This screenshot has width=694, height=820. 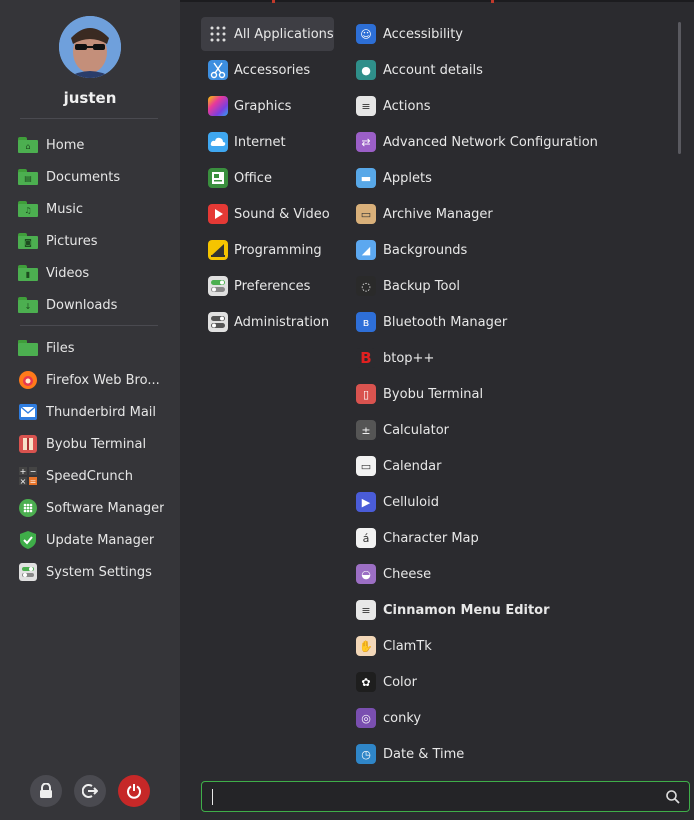 What do you see at coordinates (366, 646) in the screenshot?
I see `clamtk-icon: ✋` at bounding box center [366, 646].